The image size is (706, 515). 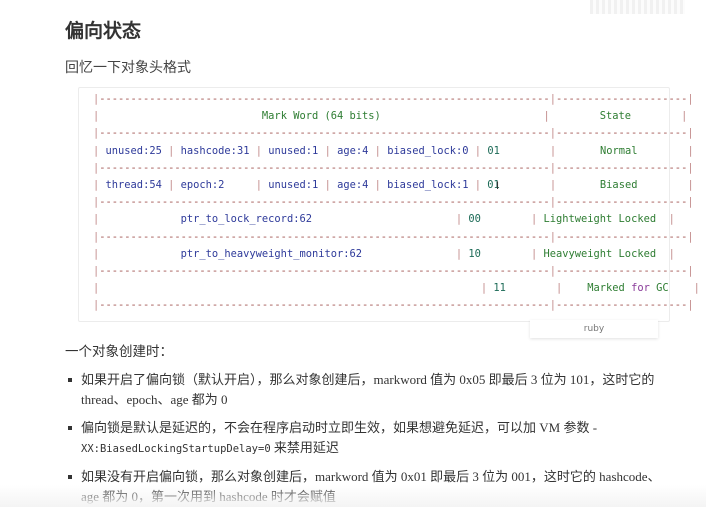 I want to click on paragraph: 一个对象创建时：, so click(x=119, y=351).